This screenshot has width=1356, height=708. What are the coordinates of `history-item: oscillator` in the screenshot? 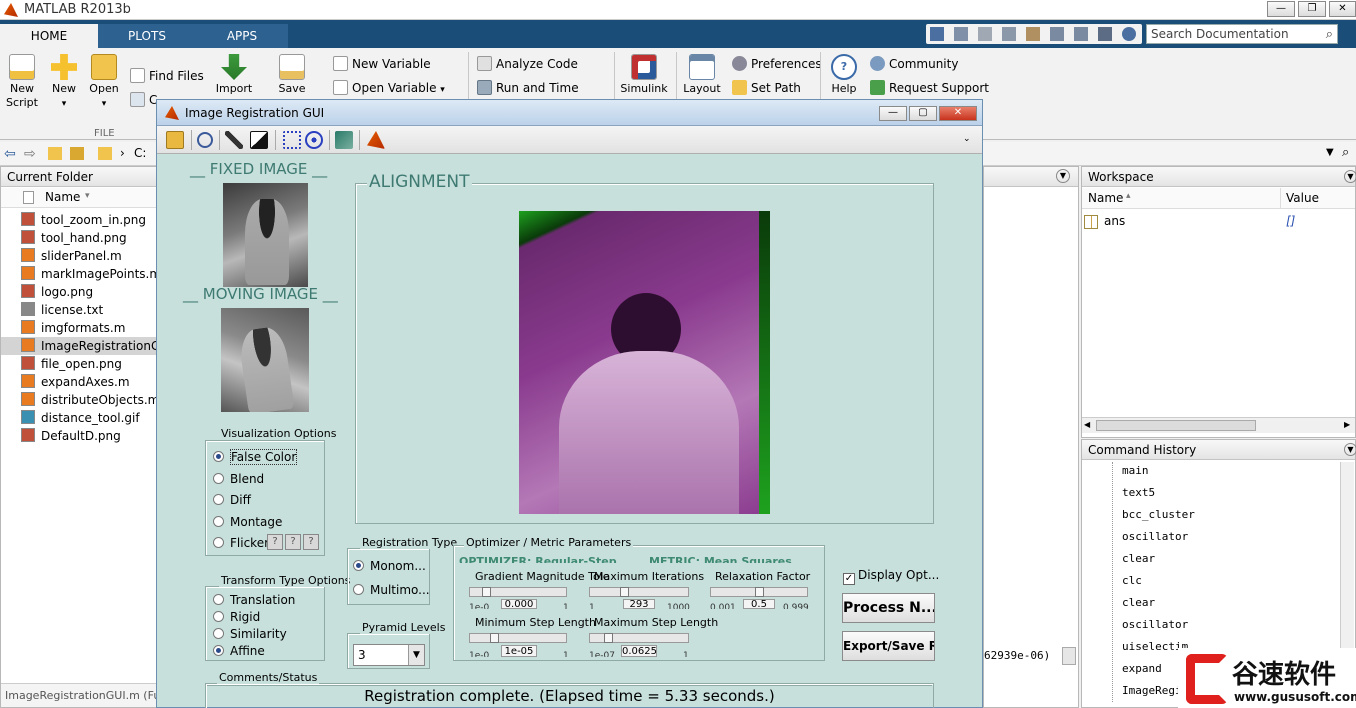 It's located at (1187, 537).